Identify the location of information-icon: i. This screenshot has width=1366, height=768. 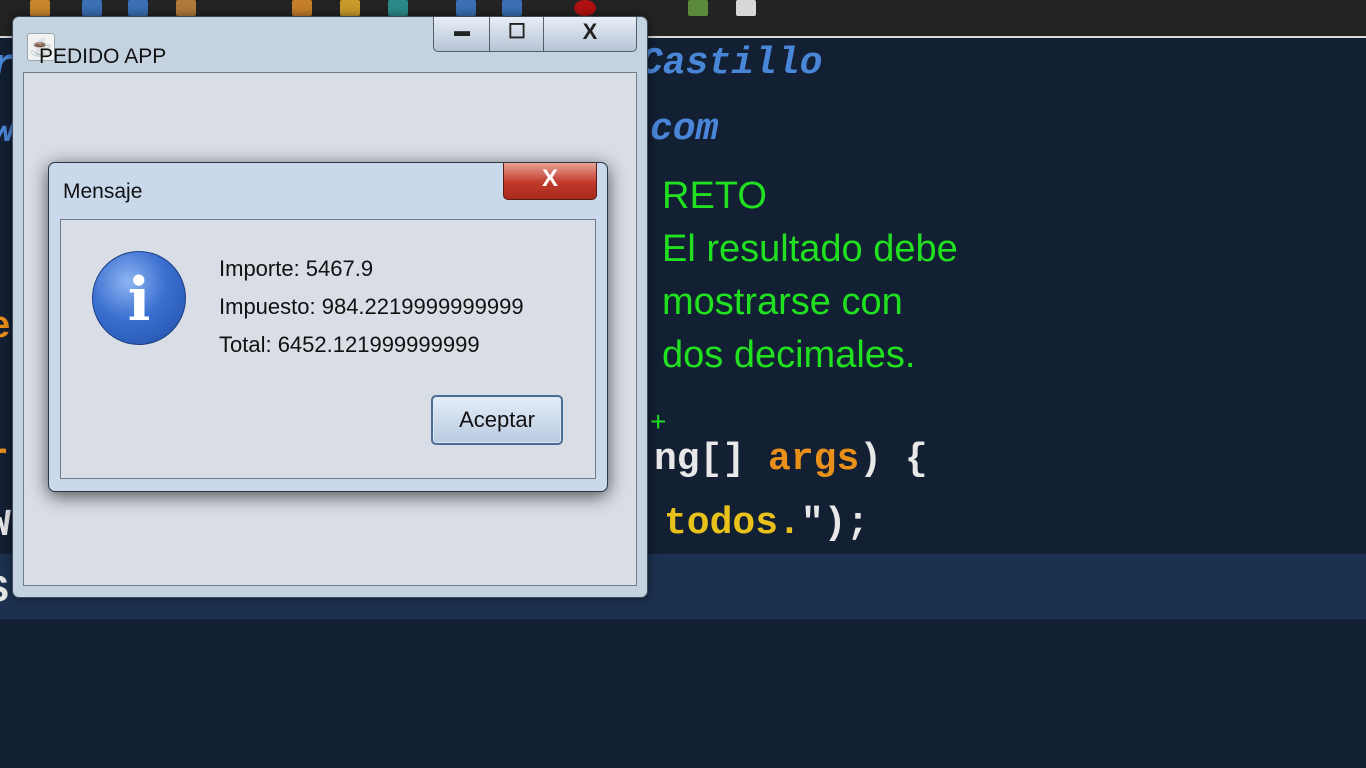
(139, 298).